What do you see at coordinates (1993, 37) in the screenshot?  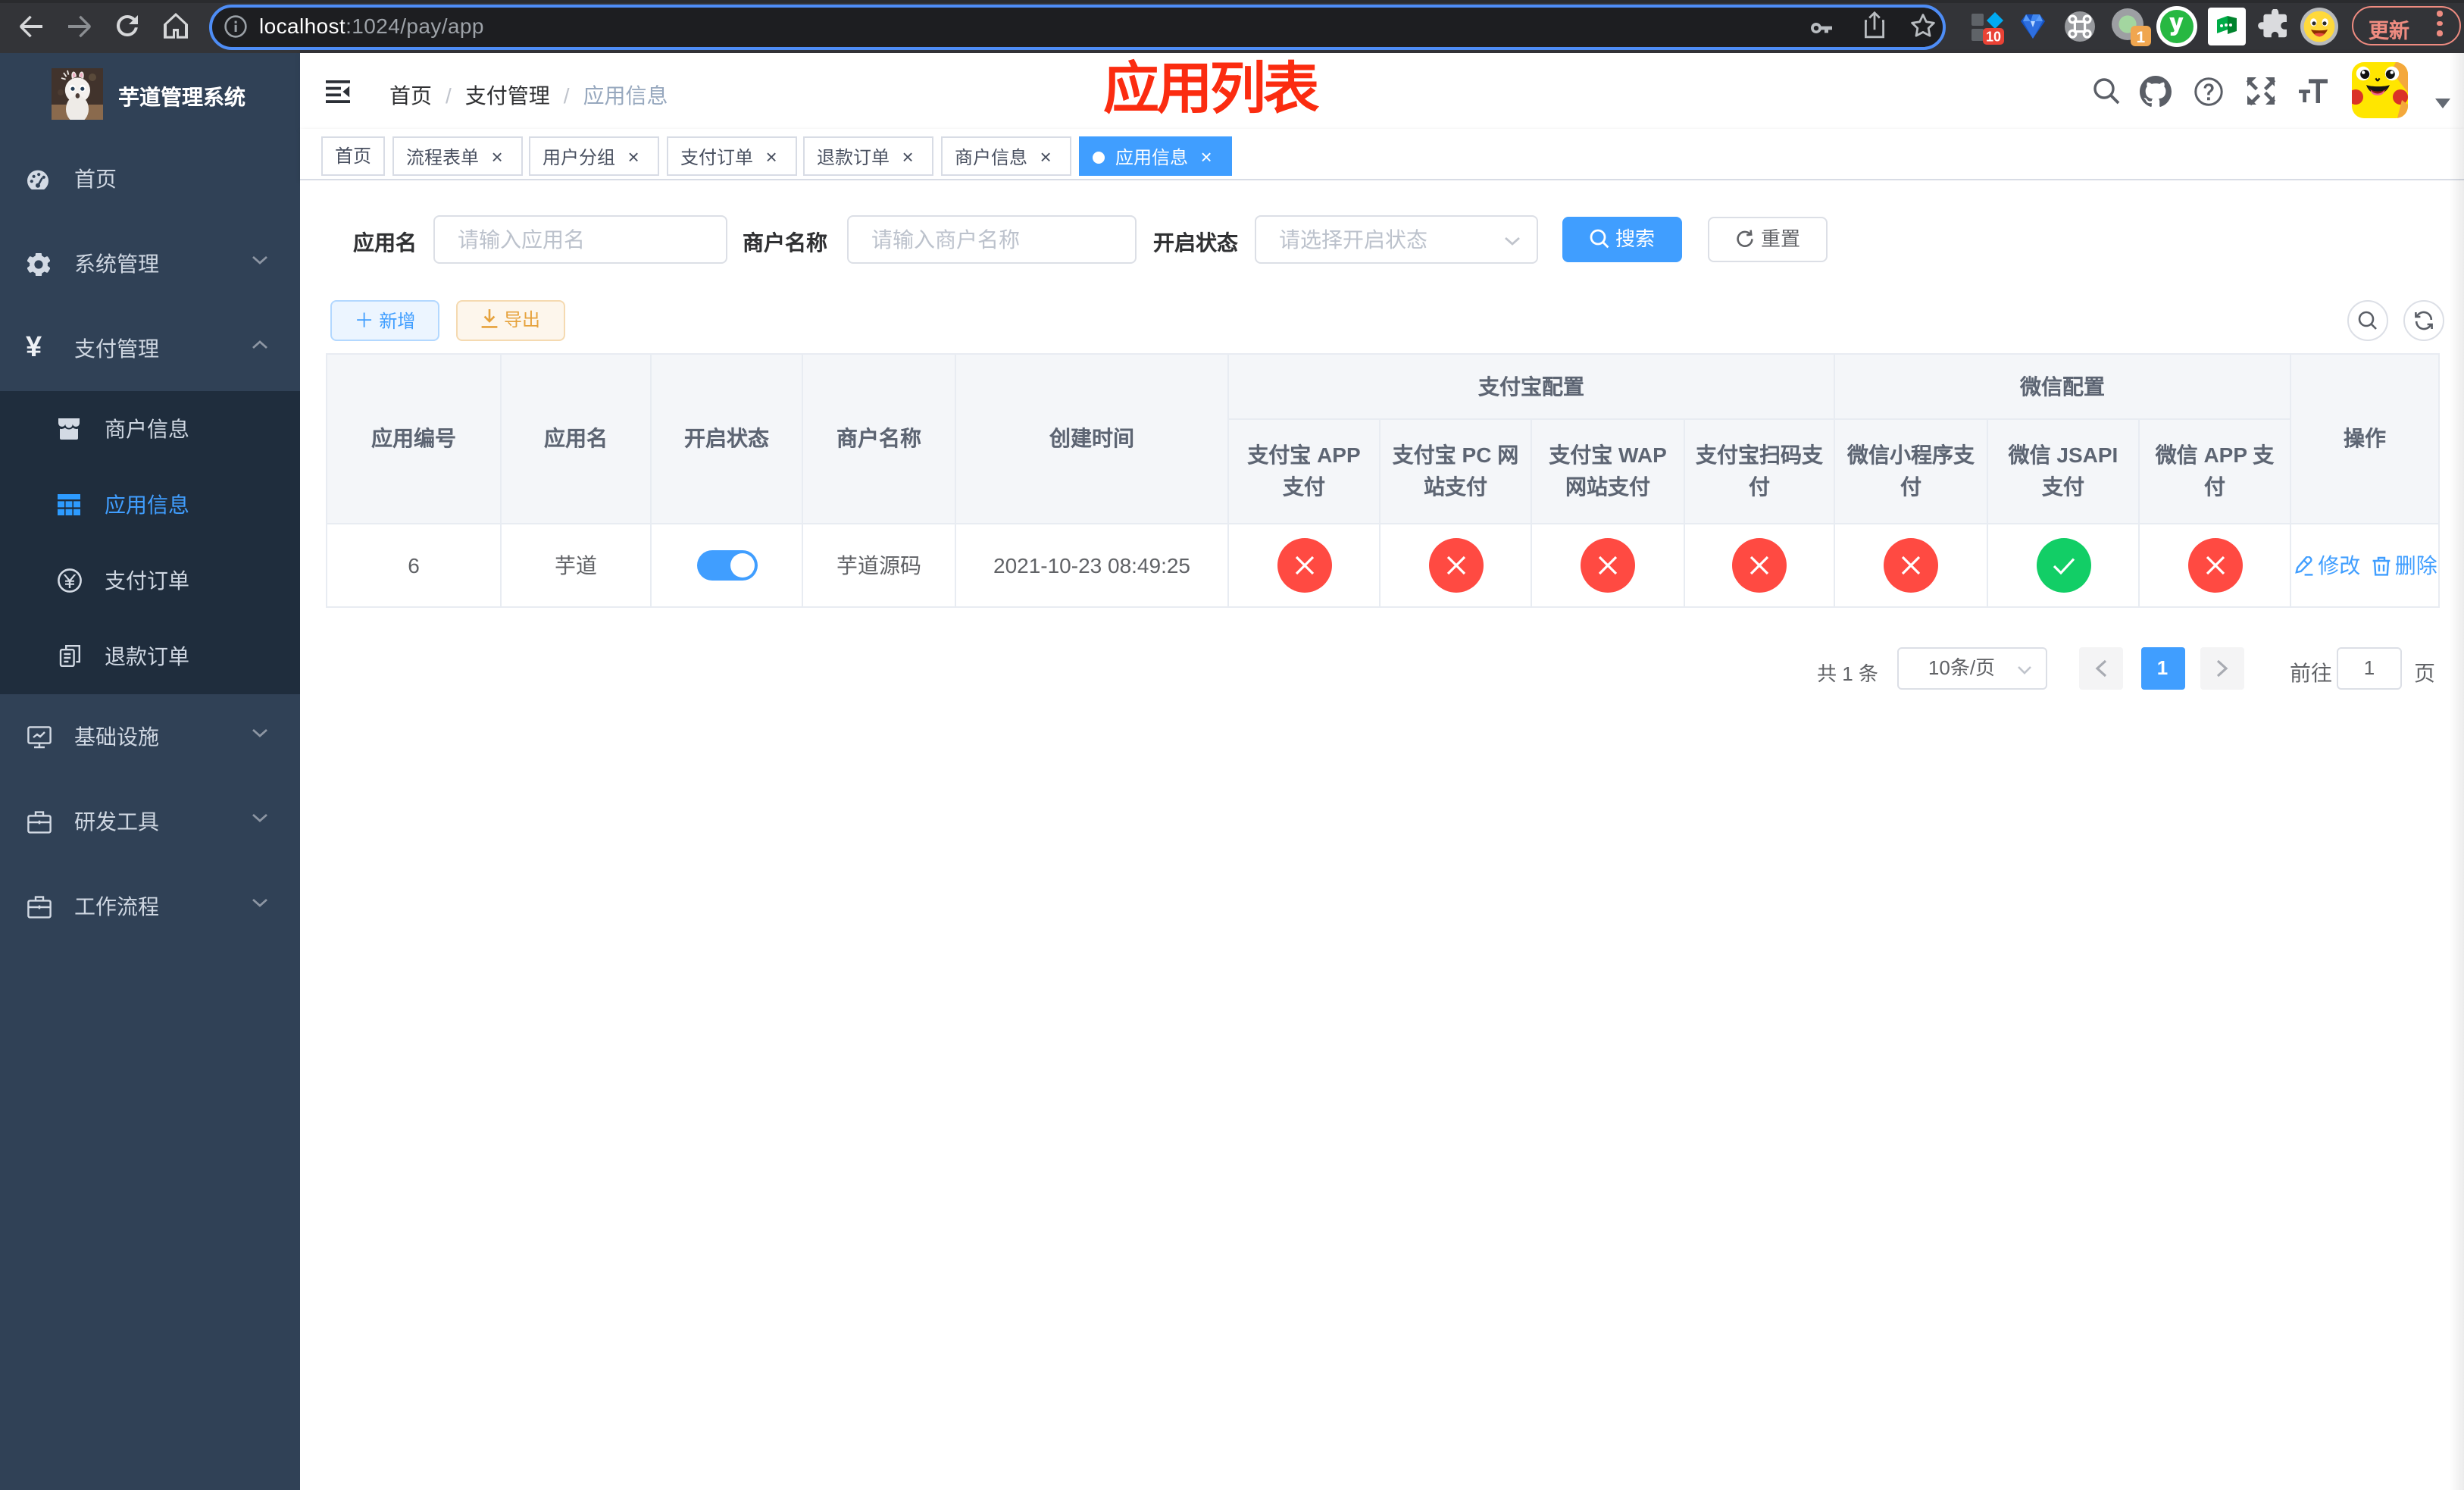 I see `svg-text: 10` at bounding box center [1993, 37].